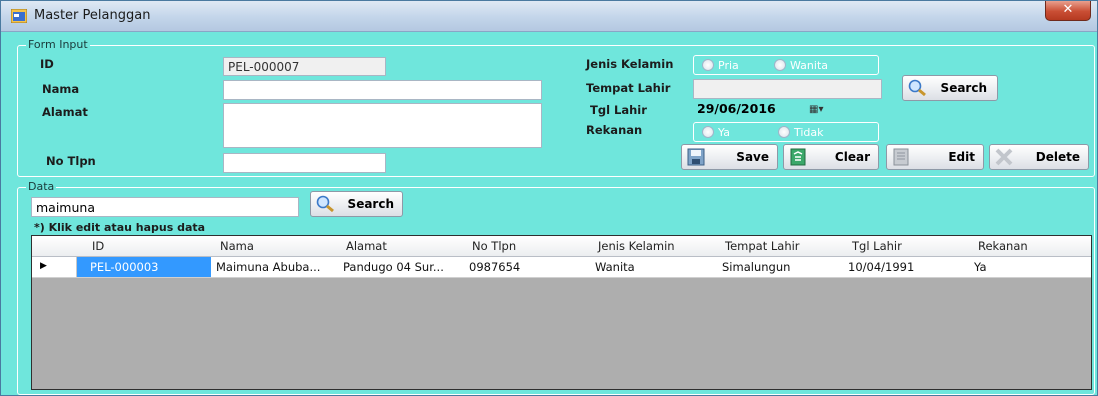 Image resolution: width=1098 pixels, height=396 pixels. Describe the element at coordinates (165, 207) in the screenshot. I see `data-search-input: maimuna` at that location.